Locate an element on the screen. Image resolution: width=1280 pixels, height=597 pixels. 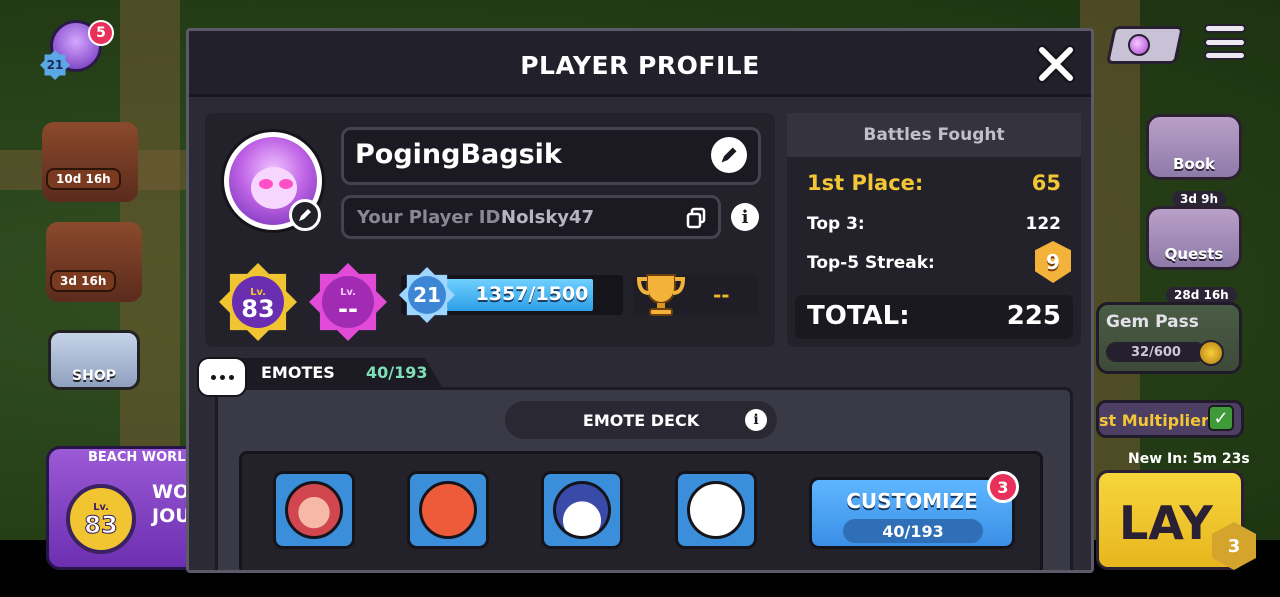
event-card-2-timer: 3d 16h is located at coordinates (83, 281).